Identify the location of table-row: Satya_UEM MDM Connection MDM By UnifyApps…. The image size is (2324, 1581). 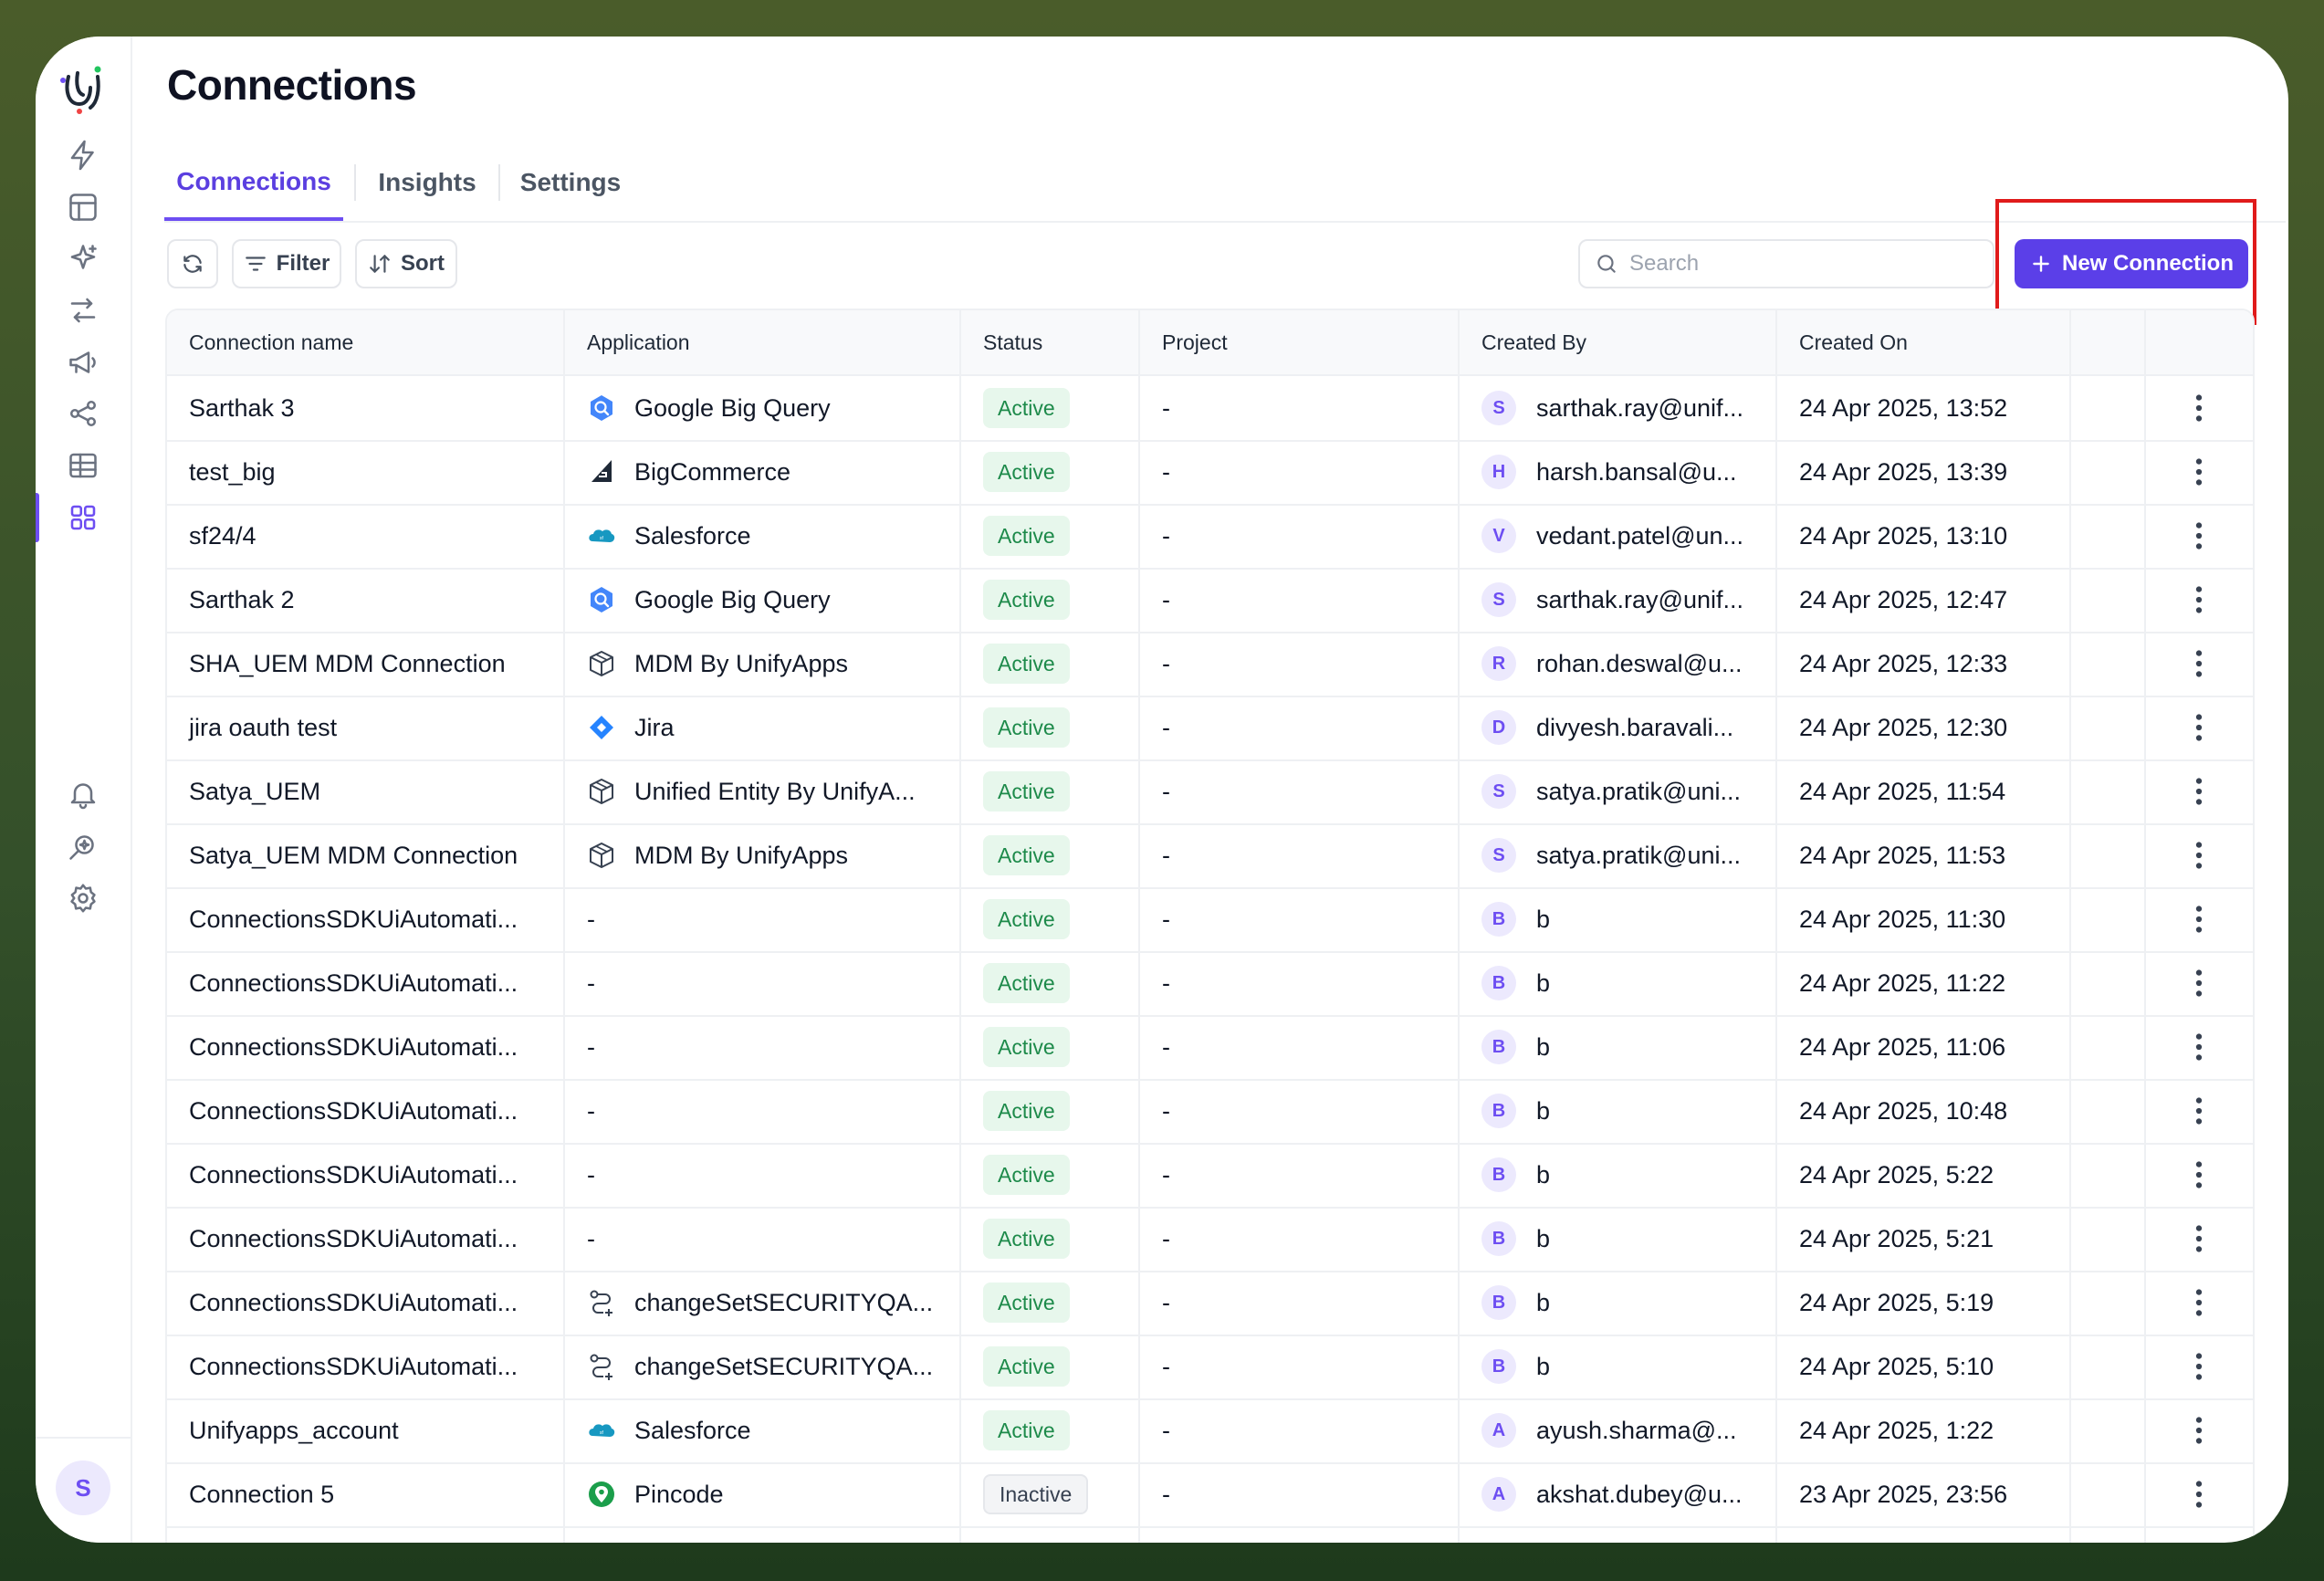
(1210, 856).